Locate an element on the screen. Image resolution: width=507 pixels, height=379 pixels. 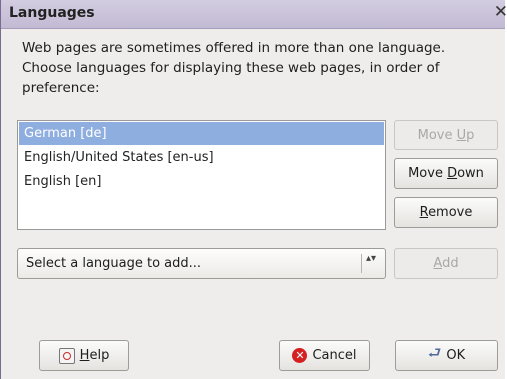
cancel-label: Cancel is located at coordinates (334, 355).